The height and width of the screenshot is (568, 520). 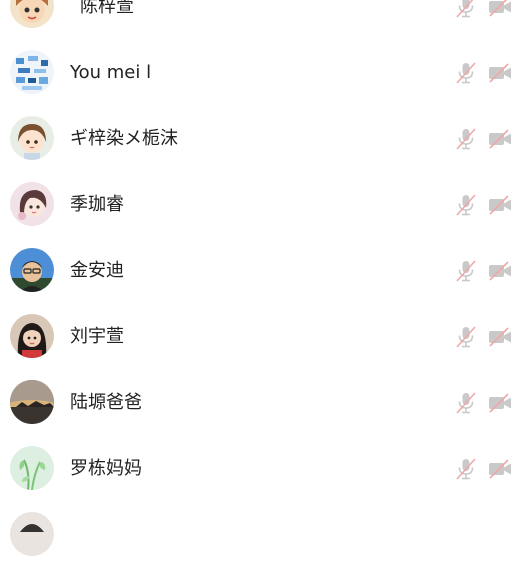 What do you see at coordinates (97, 336) in the screenshot?
I see `participant-name: 刘宇萱` at bounding box center [97, 336].